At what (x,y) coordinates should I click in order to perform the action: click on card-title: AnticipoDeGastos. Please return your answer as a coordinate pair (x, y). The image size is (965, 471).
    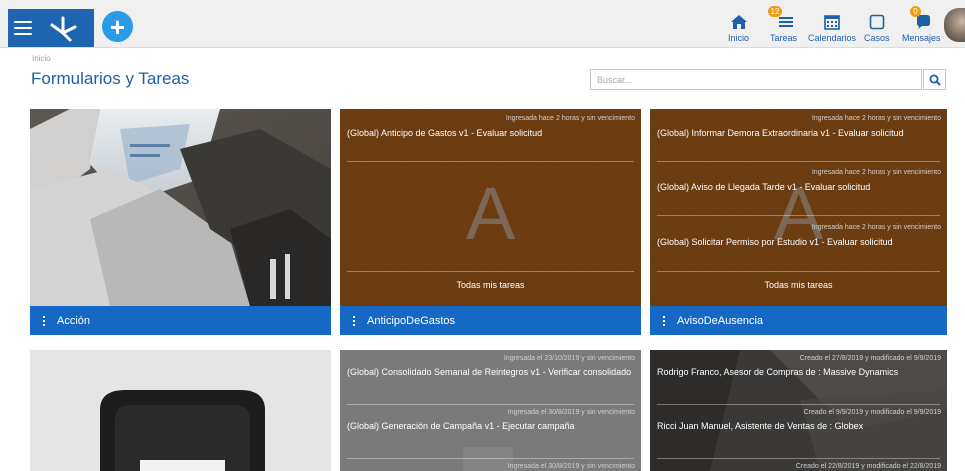
    Looking at the image, I should click on (411, 320).